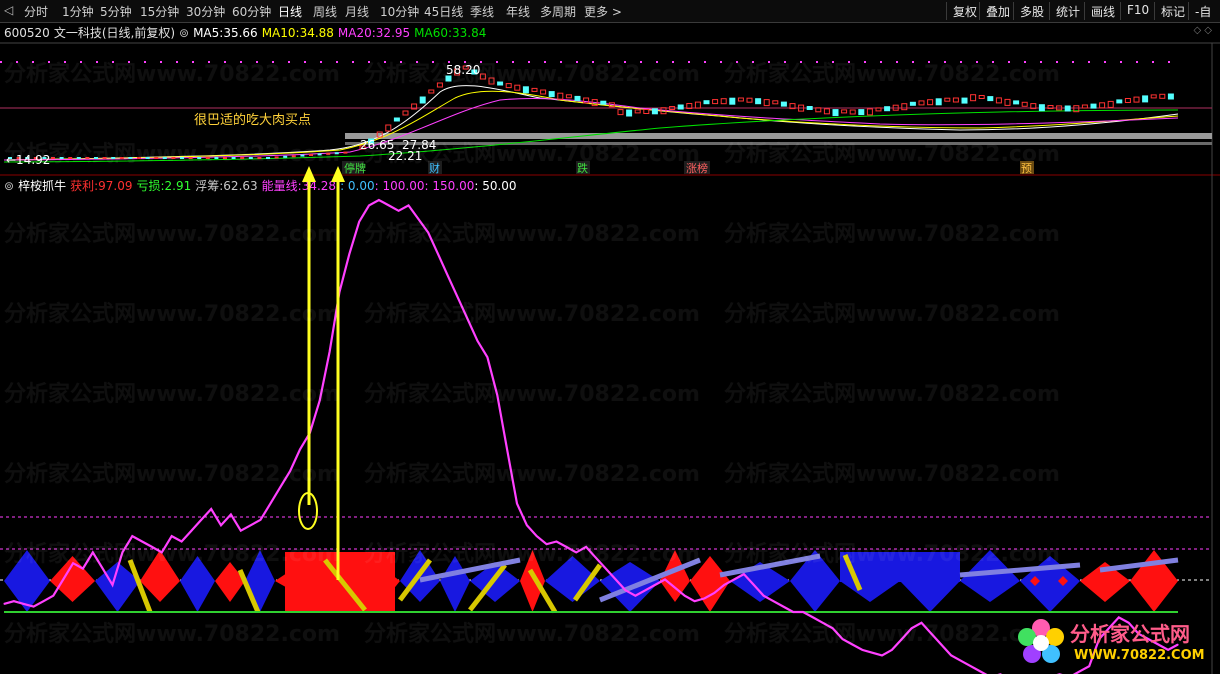  What do you see at coordinates (355, 168) in the screenshot?
I see `event-tag-suspend: 停牌` at bounding box center [355, 168].